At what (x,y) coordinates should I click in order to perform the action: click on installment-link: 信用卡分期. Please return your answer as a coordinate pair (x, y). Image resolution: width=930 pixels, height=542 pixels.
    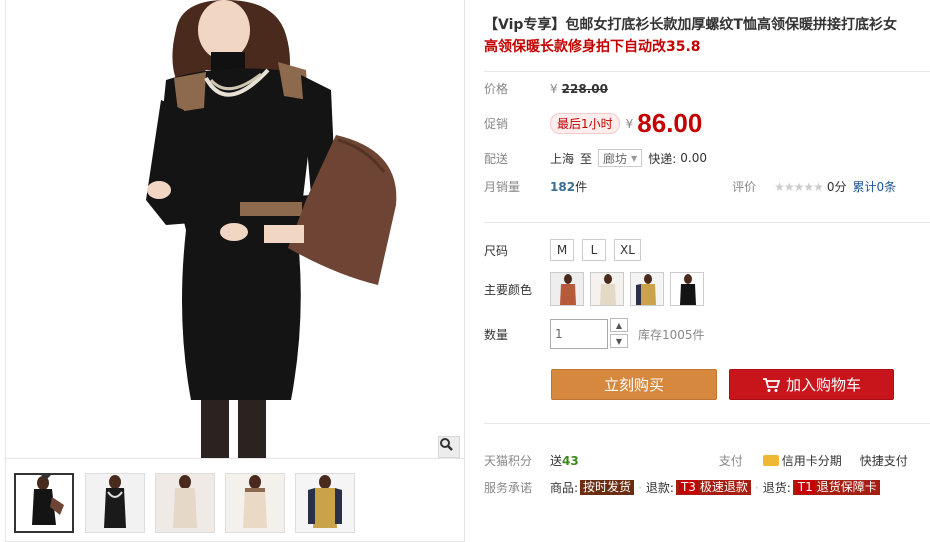
    Looking at the image, I should click on (812, 460).